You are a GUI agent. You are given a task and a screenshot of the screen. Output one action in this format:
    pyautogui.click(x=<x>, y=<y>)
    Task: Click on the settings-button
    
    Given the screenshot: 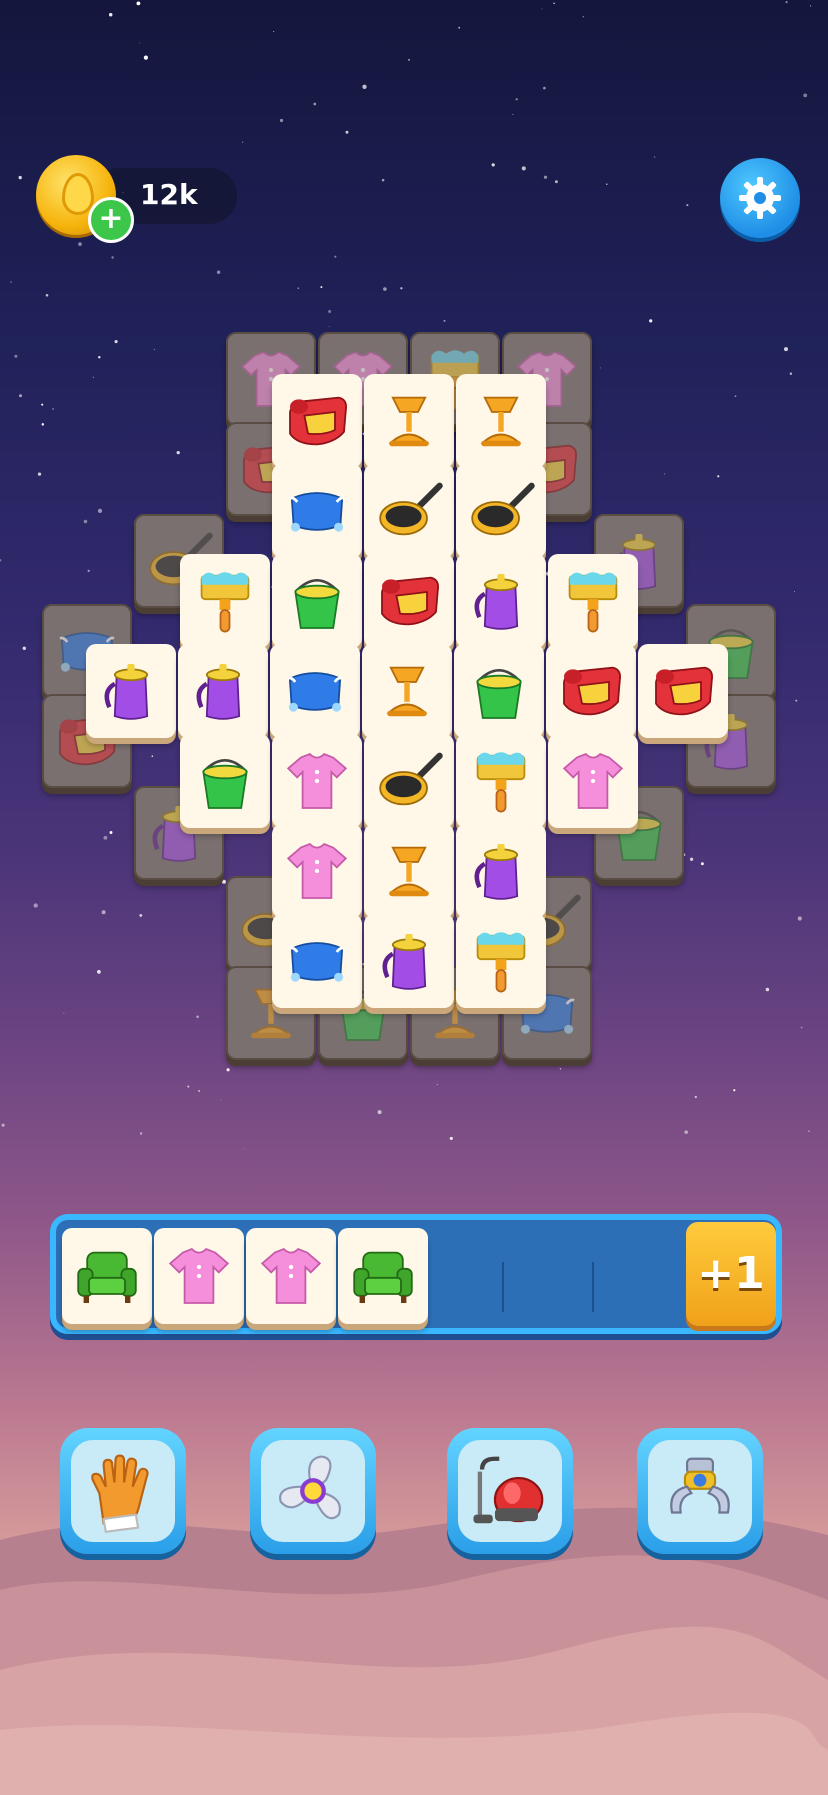 What is the action you would take?
    pyautogui.click(x=760, y=198)
    